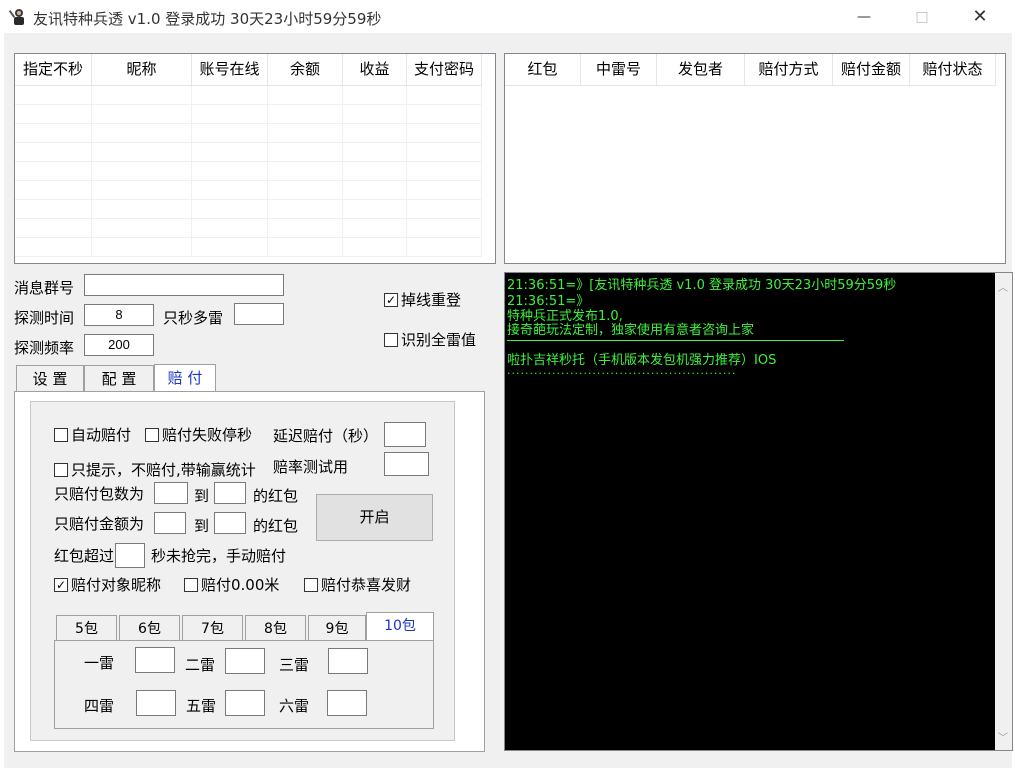 The width and height of the screenshot is (1015, 768). Describe the element at coordinates (311, 467) in the screenshot. I see `rate-label: 赔率测试用` at that location.